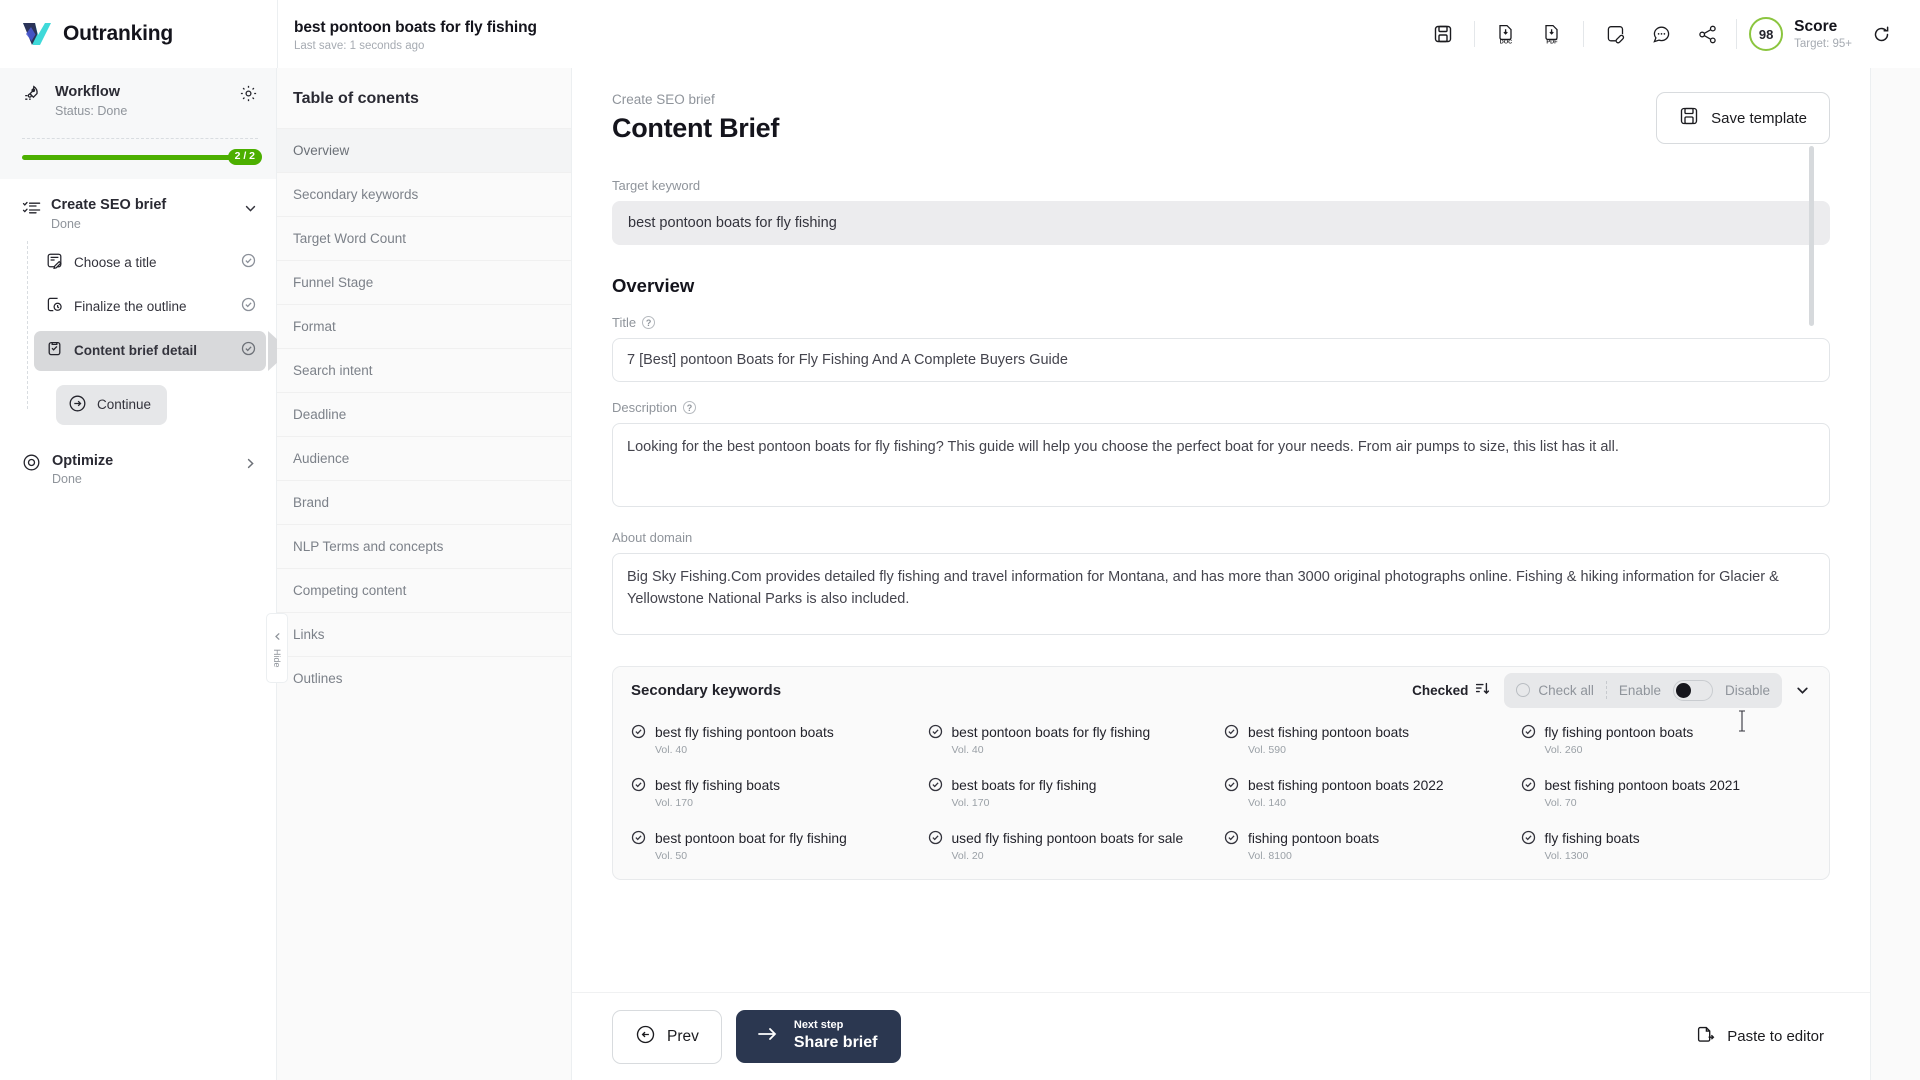  I want to click on share-icon, so click(1707, 34).